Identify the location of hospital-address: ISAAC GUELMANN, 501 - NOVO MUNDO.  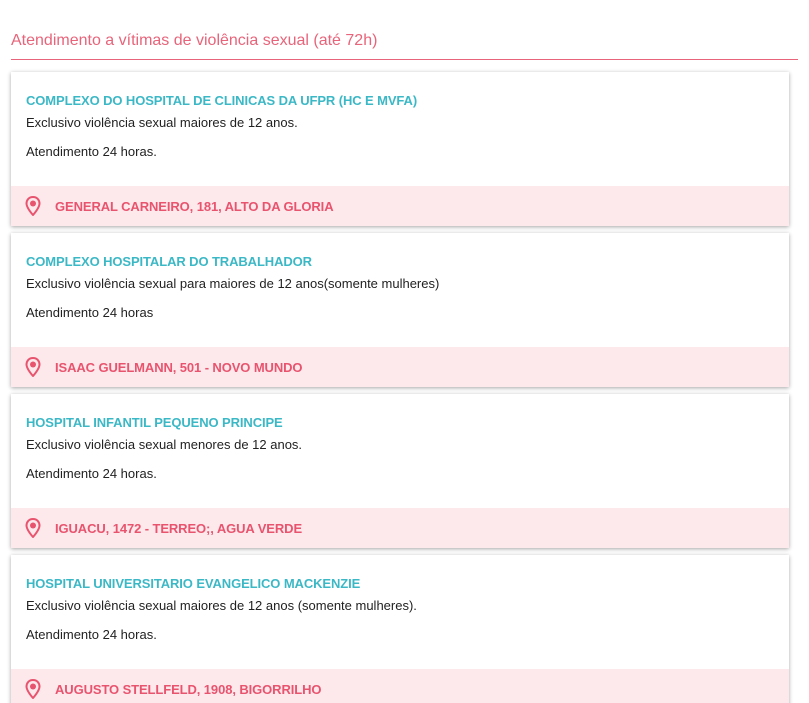
(400, 367).